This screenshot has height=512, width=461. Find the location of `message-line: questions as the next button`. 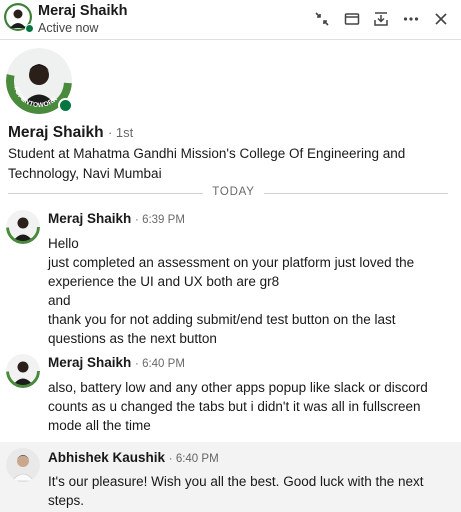

message-line: questions as the next button is located at coordinates (132, 338).